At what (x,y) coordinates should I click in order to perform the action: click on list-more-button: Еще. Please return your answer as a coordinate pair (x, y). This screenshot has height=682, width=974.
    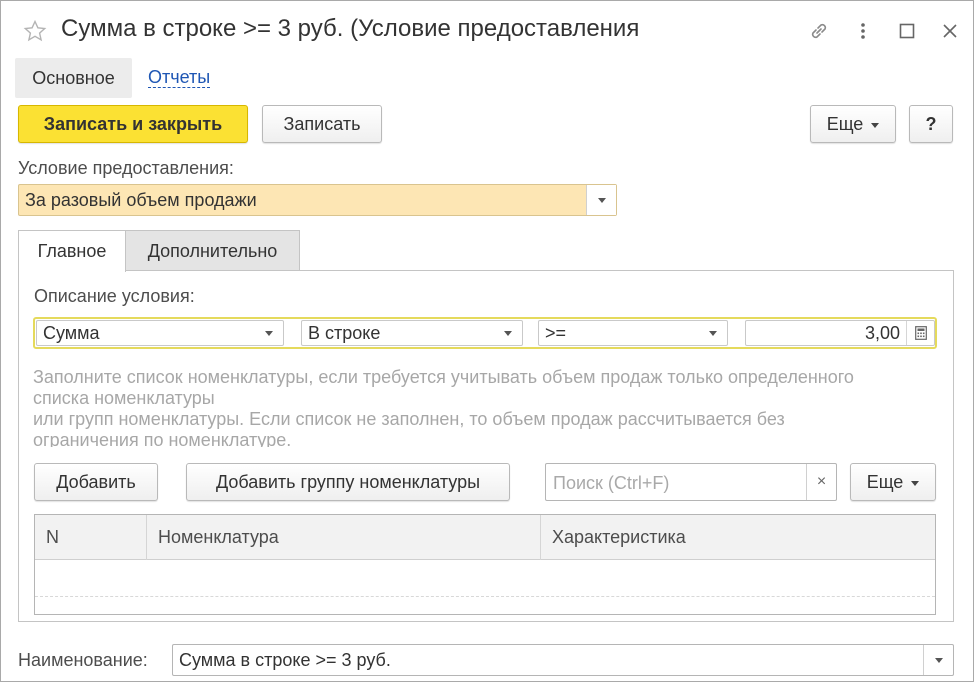
    Looking at the image, I should click on (893, 482).